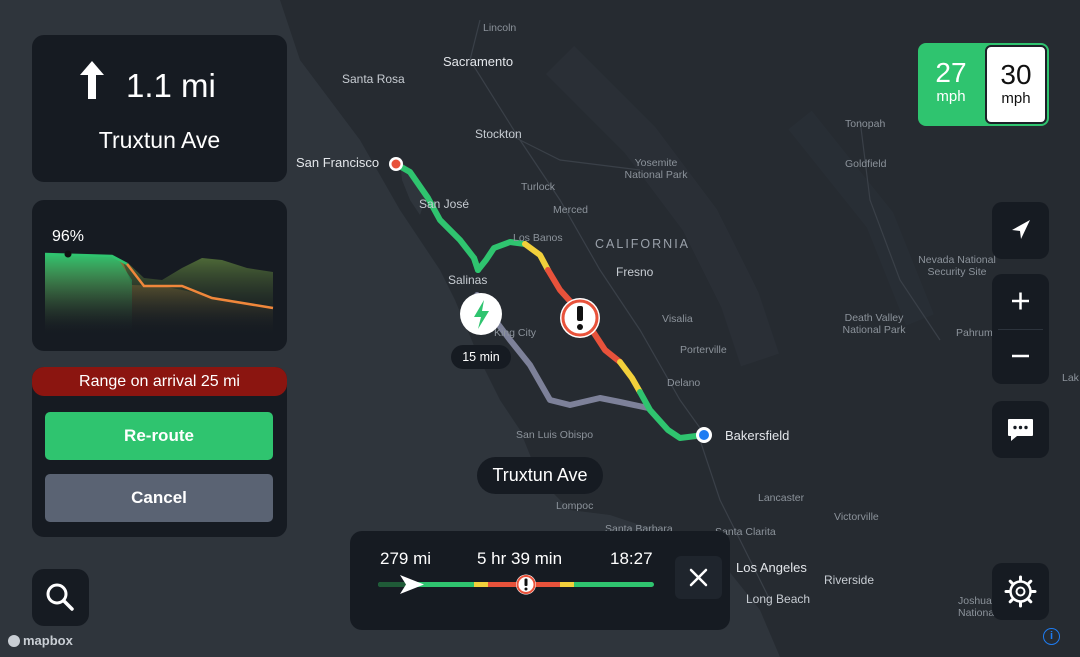  Describe the element at coordinates (159, 381) in the screenshot. I see `range-warning-banner: Range on arrival 25 mi` at that location.